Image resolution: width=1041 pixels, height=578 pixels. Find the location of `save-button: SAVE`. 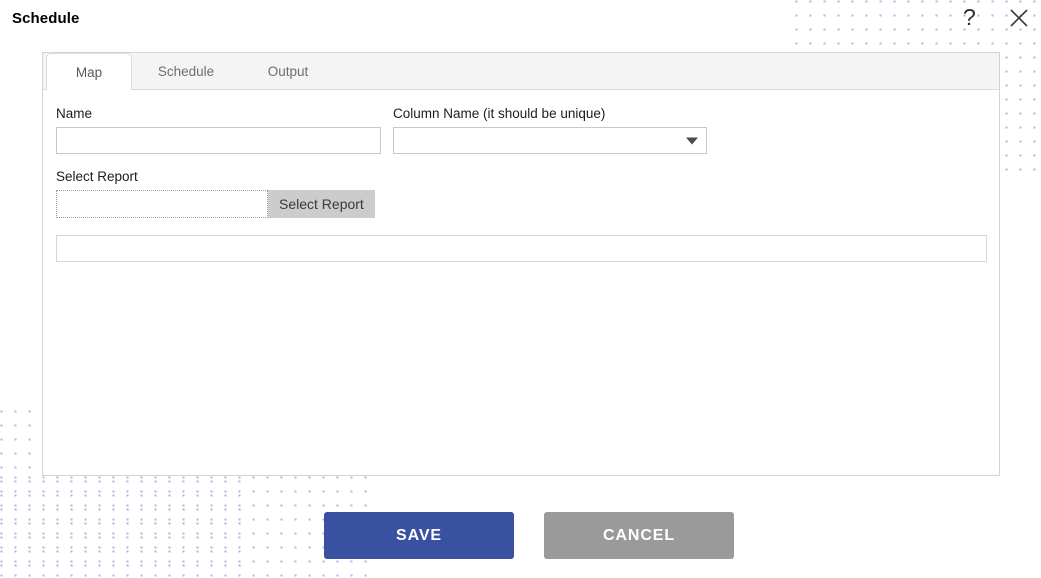

save-button: SAVE is located at coordinates (419, 535).